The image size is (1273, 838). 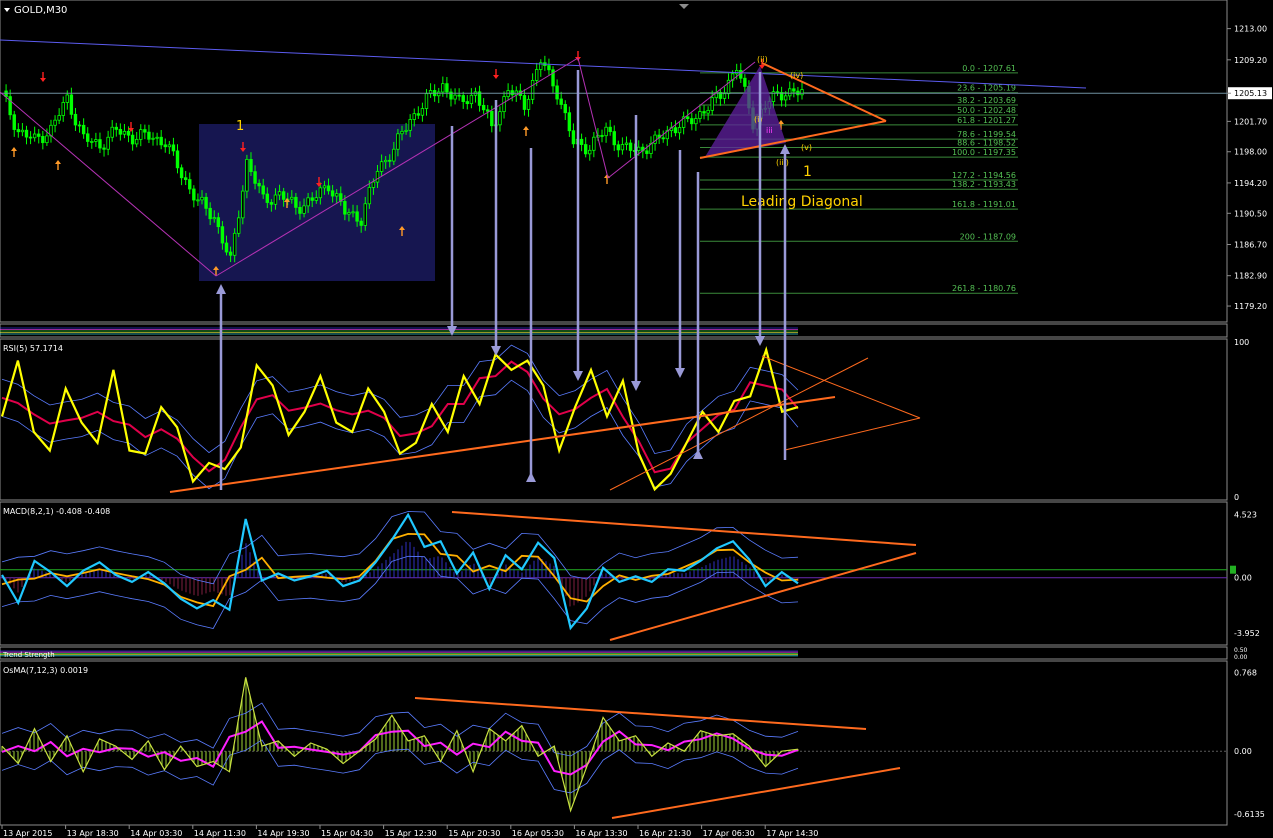 What do you see at coordinates (984, 204) in the screenshot?
I see `fib-level-label: 161.8 - 1191.01` at bounding box center [984, 204].